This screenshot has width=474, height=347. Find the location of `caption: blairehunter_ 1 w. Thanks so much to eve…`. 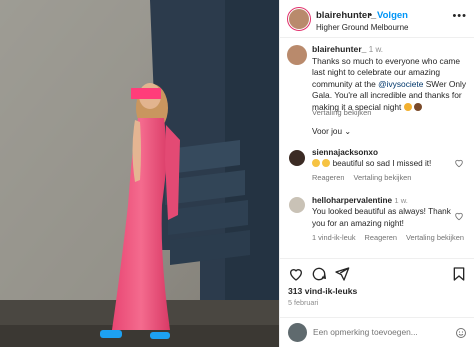

caption: blairehunter_ 1 w. Thanks so much to eve… is located at coordinates (391, 79).